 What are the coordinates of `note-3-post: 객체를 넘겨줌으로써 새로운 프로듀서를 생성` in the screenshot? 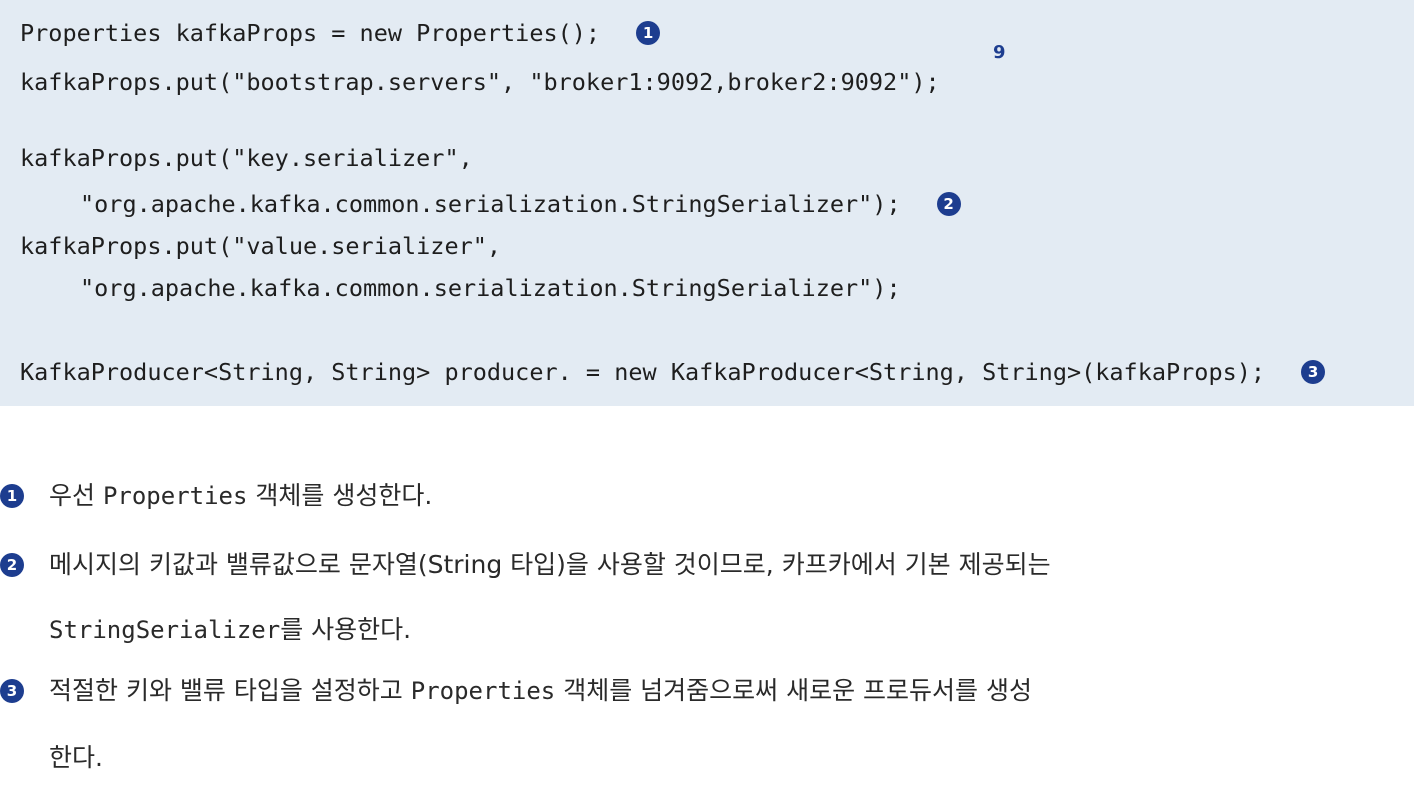 It's located at (793, 690).